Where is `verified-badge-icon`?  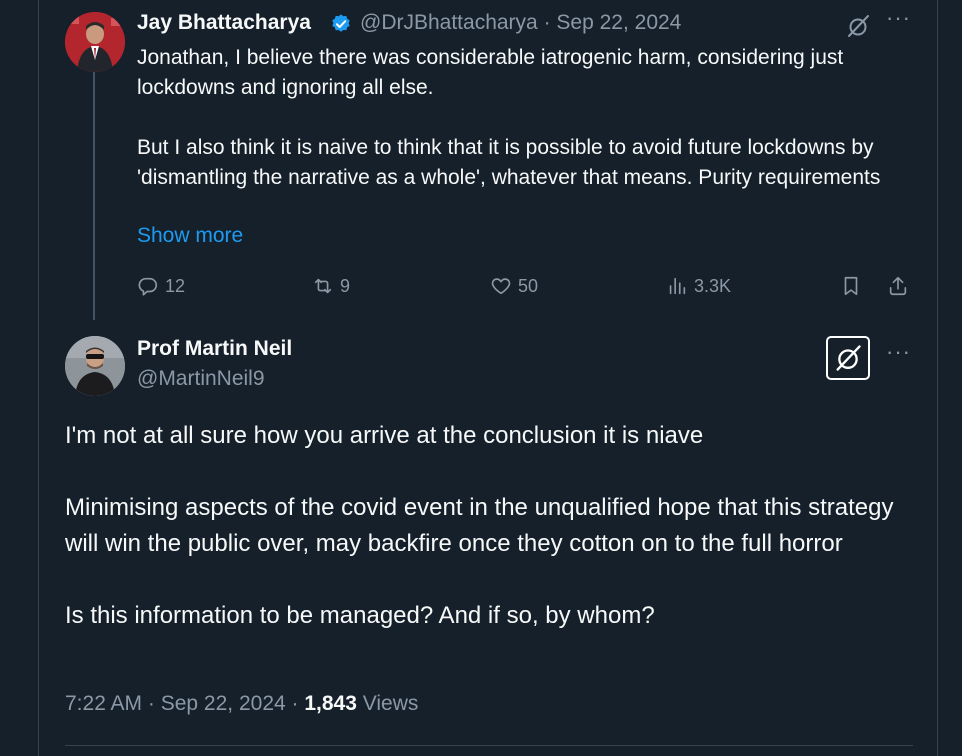
verified-badge-icon is located at coordinates (341, 23).